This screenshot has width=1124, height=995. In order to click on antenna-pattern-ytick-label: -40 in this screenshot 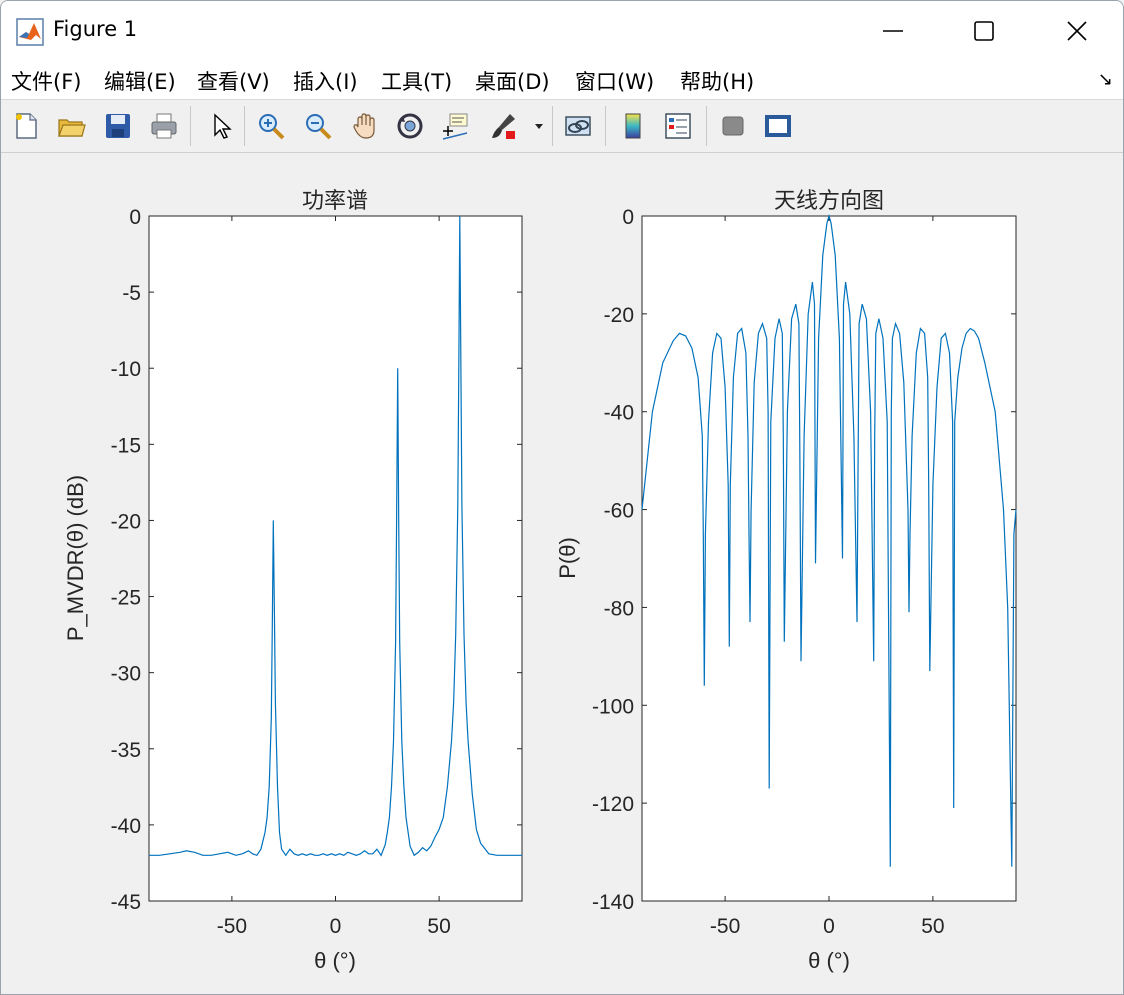, I will do `click(619, 413)`.